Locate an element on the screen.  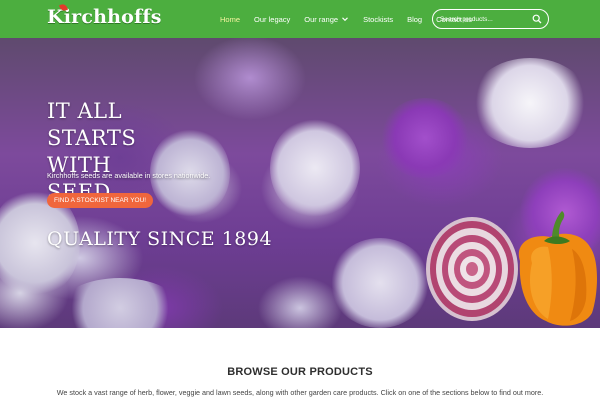
search-box is located at coordinates (490, 19).